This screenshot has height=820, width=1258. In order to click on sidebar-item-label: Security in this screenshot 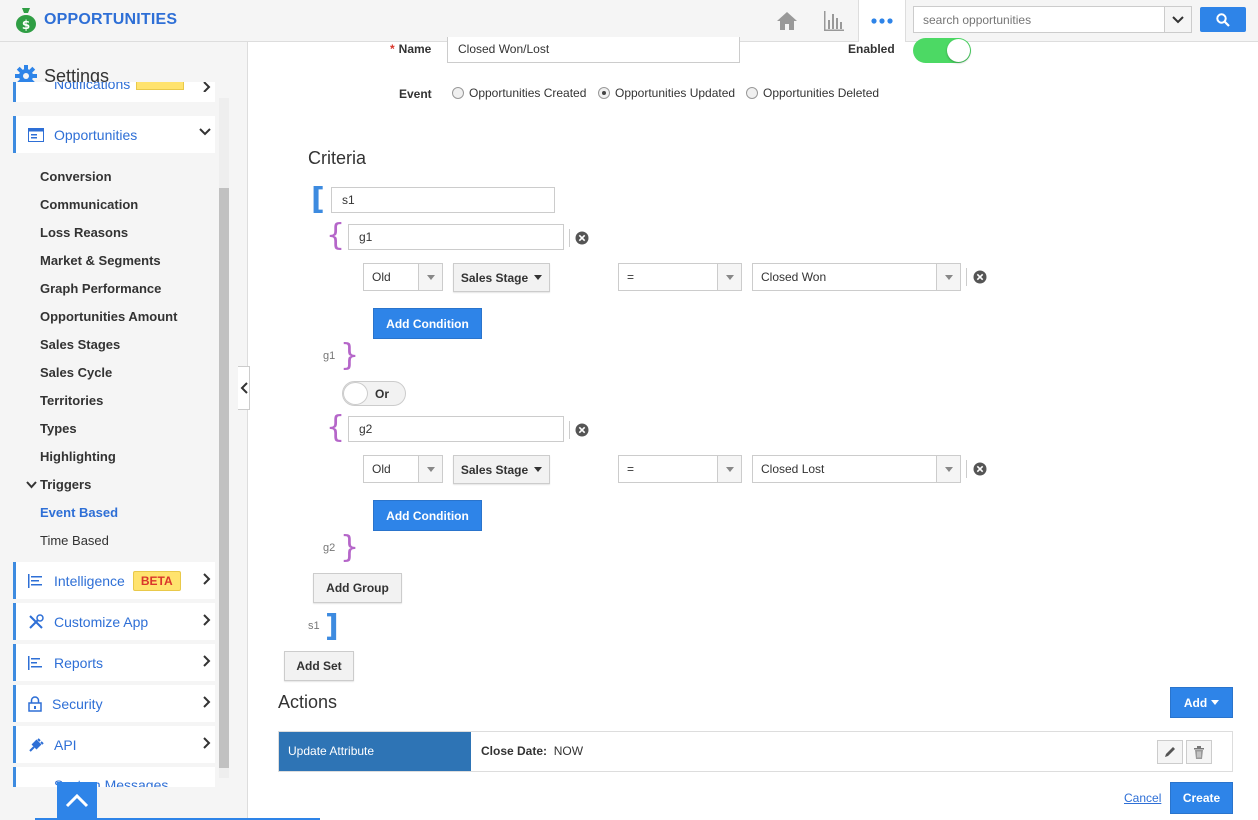, I will do `click(77, 703)`.